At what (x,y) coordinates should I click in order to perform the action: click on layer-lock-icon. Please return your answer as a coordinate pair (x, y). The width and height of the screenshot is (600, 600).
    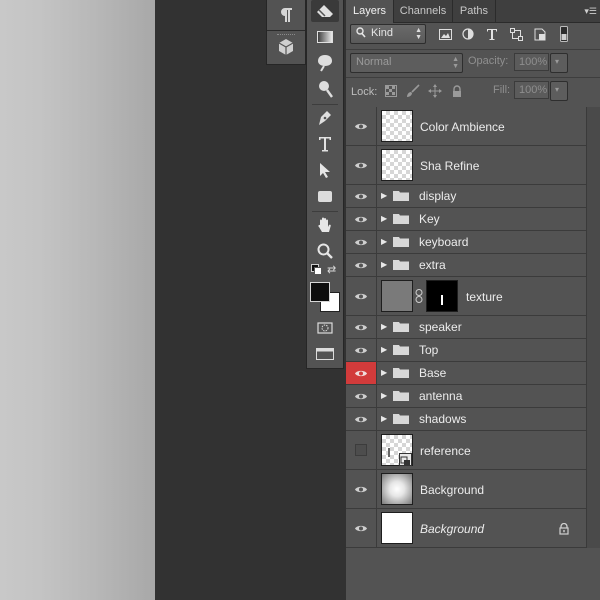
    Looking at the image, I should click on (564, 531).